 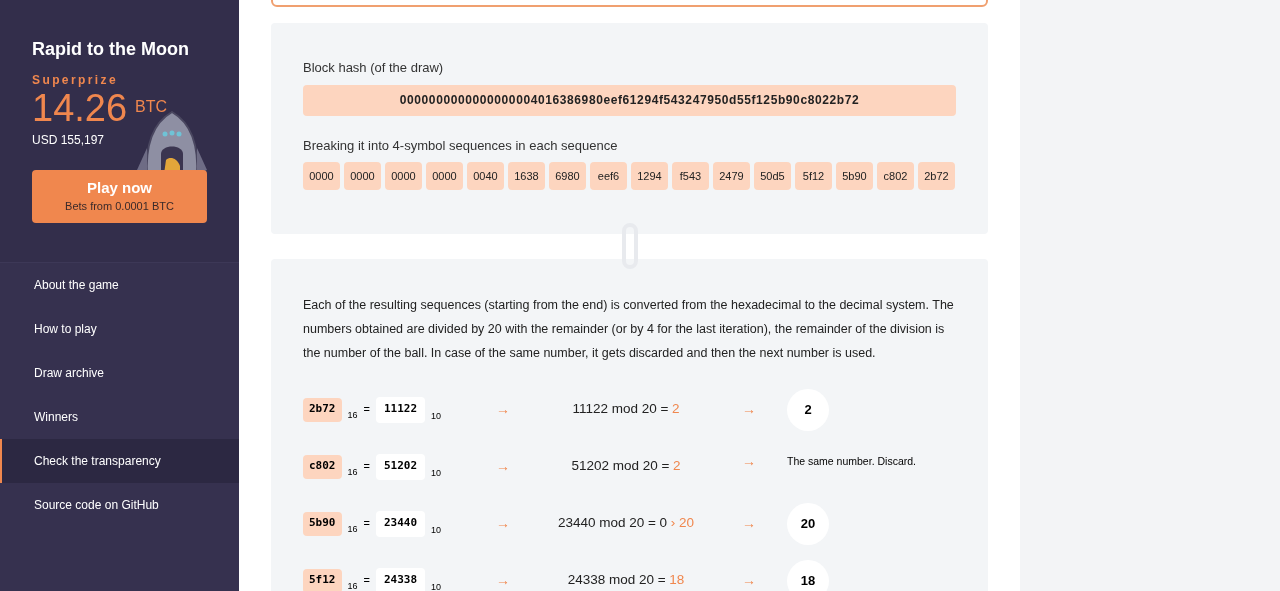 I want to click on hex-value: 5f12, so click(x=322, y=579).